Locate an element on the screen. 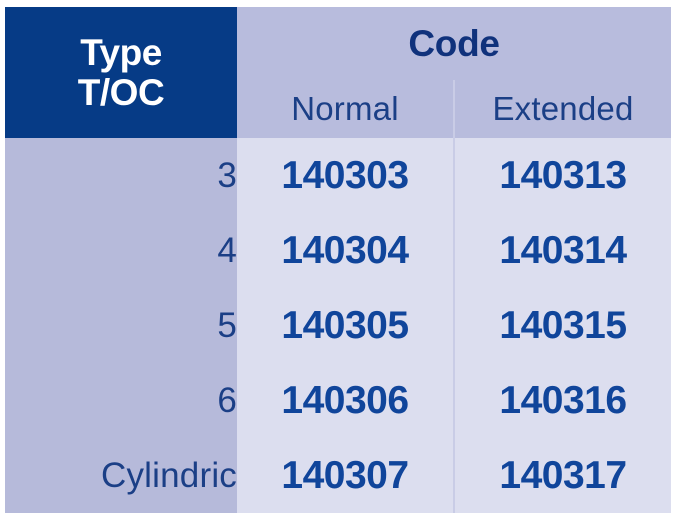 The height and width of the screenshot is (522, 676). cell-code-normal: 140306 is located at coordinates (345, 400).